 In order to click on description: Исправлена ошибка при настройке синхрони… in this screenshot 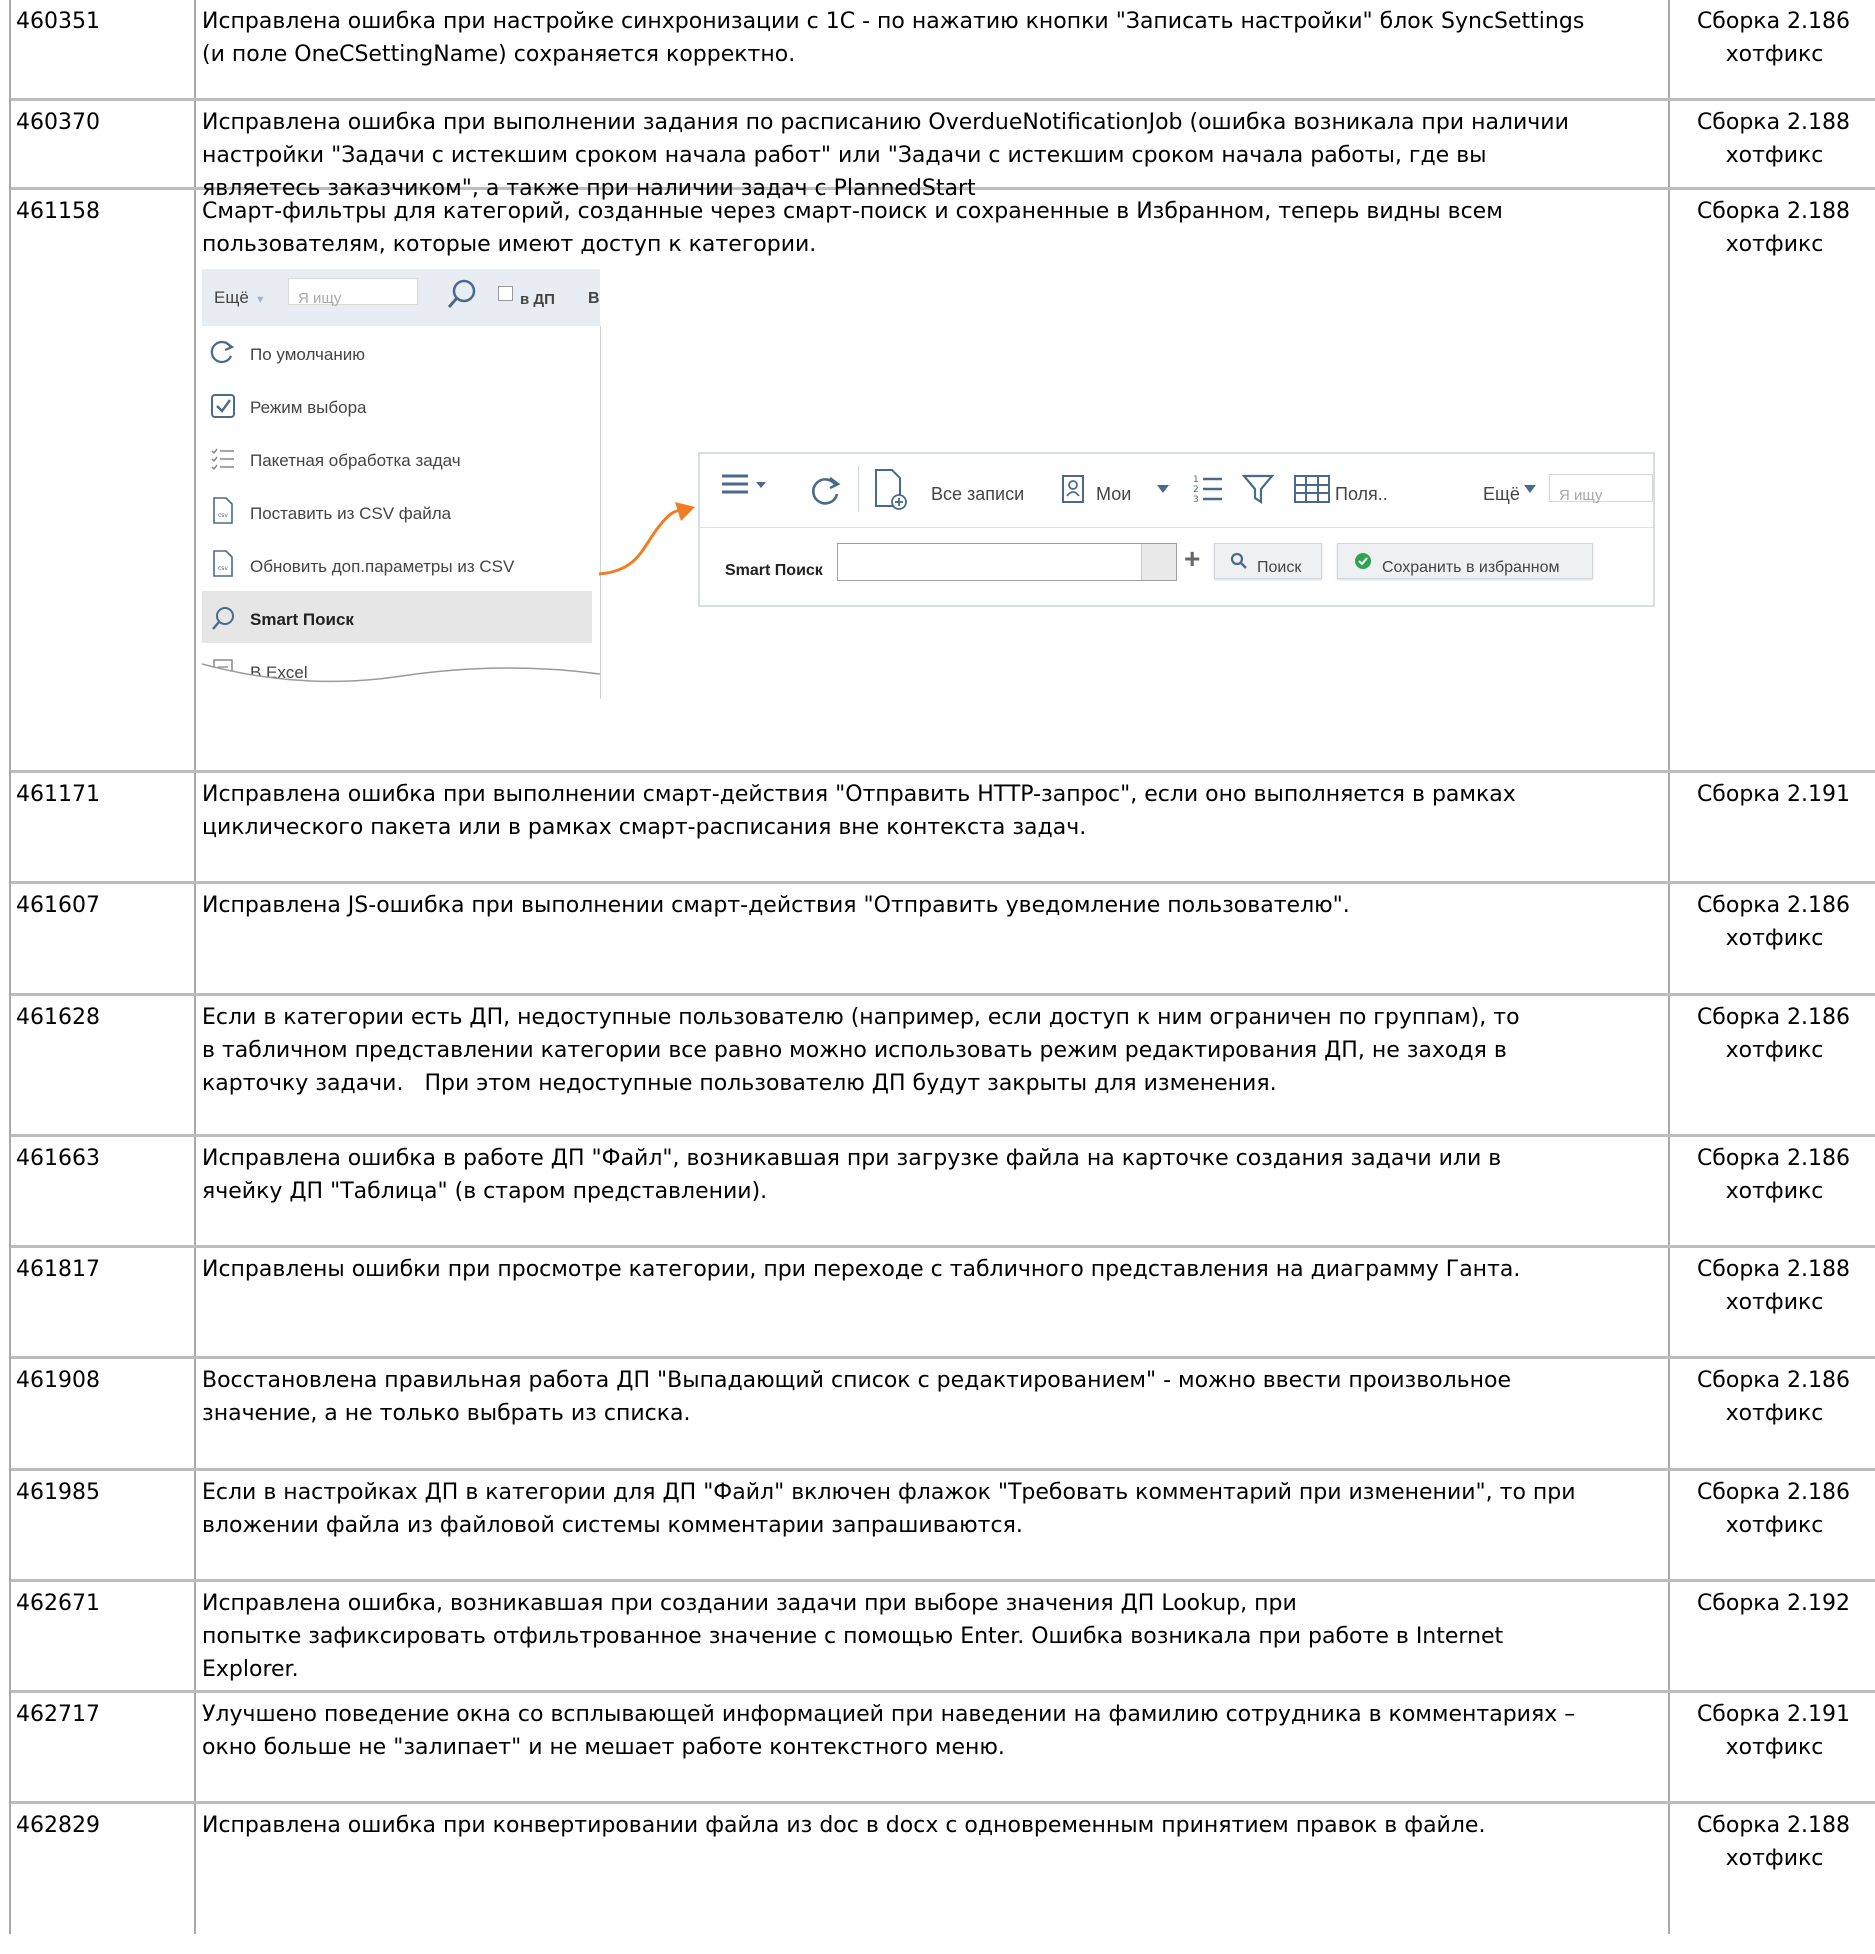, I will do `click(933, 49)`.